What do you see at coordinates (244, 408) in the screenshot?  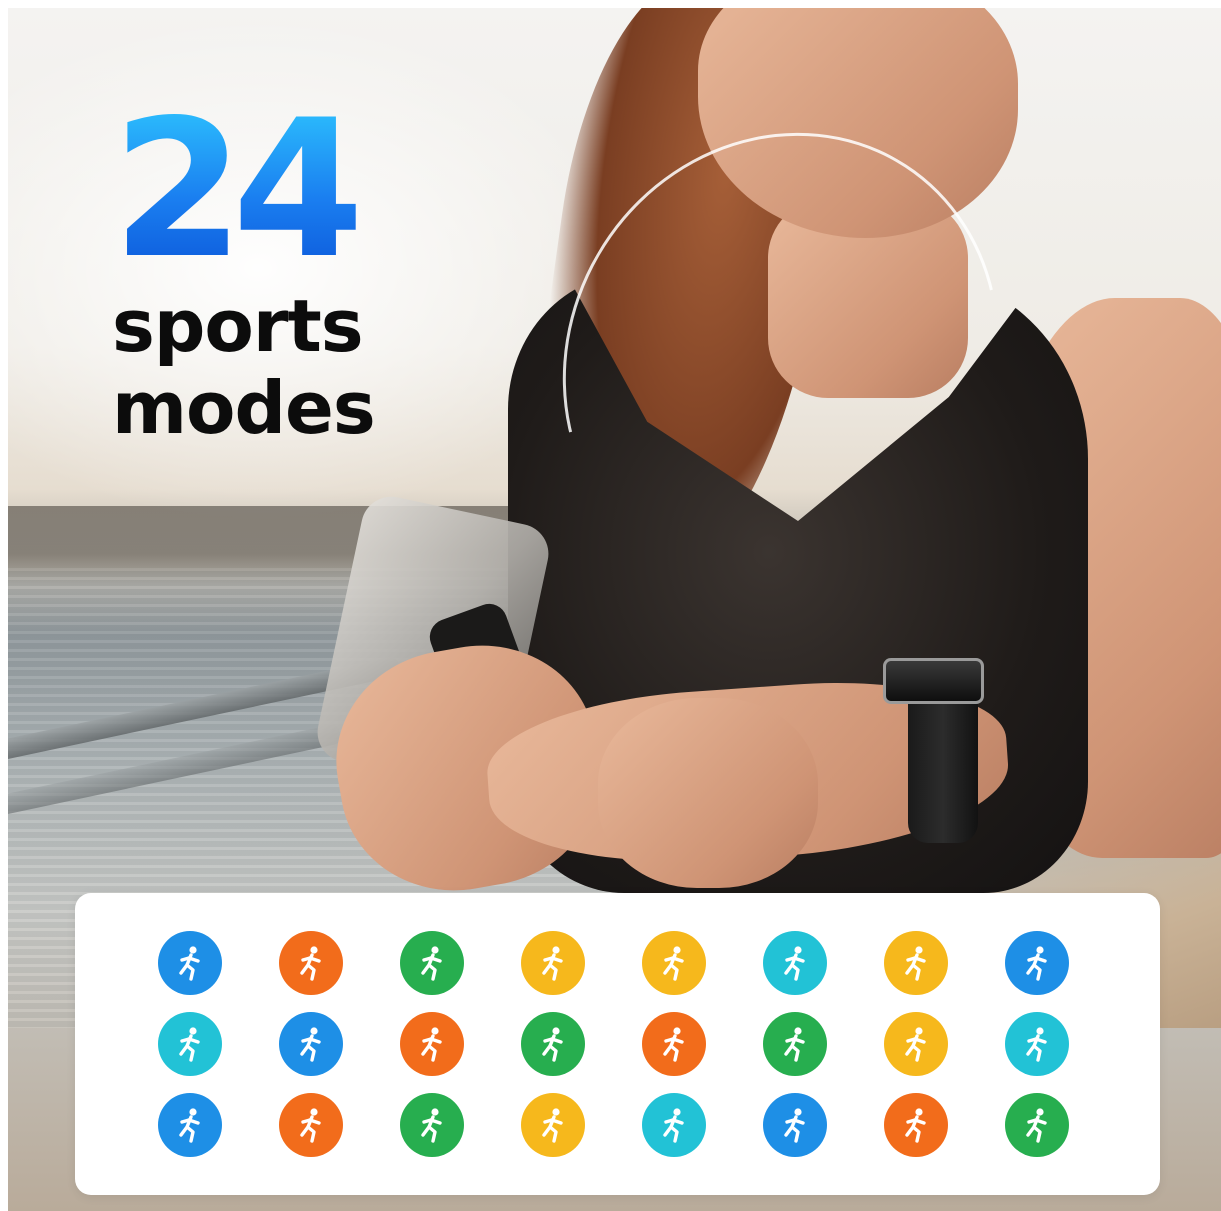 I see `headline-line-modes: modes` at bounding box center [244, 408].